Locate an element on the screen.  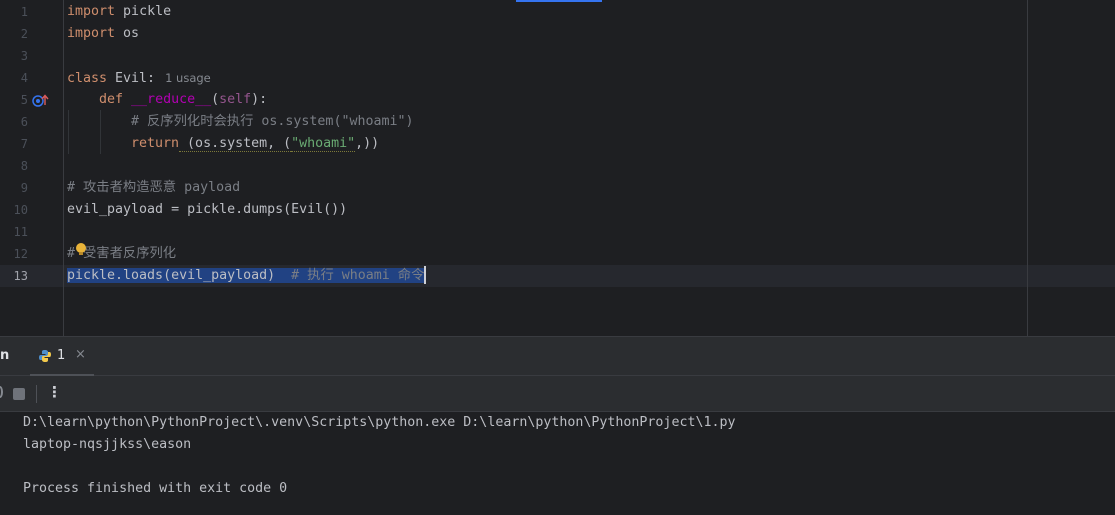
toolbar-divider is located at coordinates (36, 394).